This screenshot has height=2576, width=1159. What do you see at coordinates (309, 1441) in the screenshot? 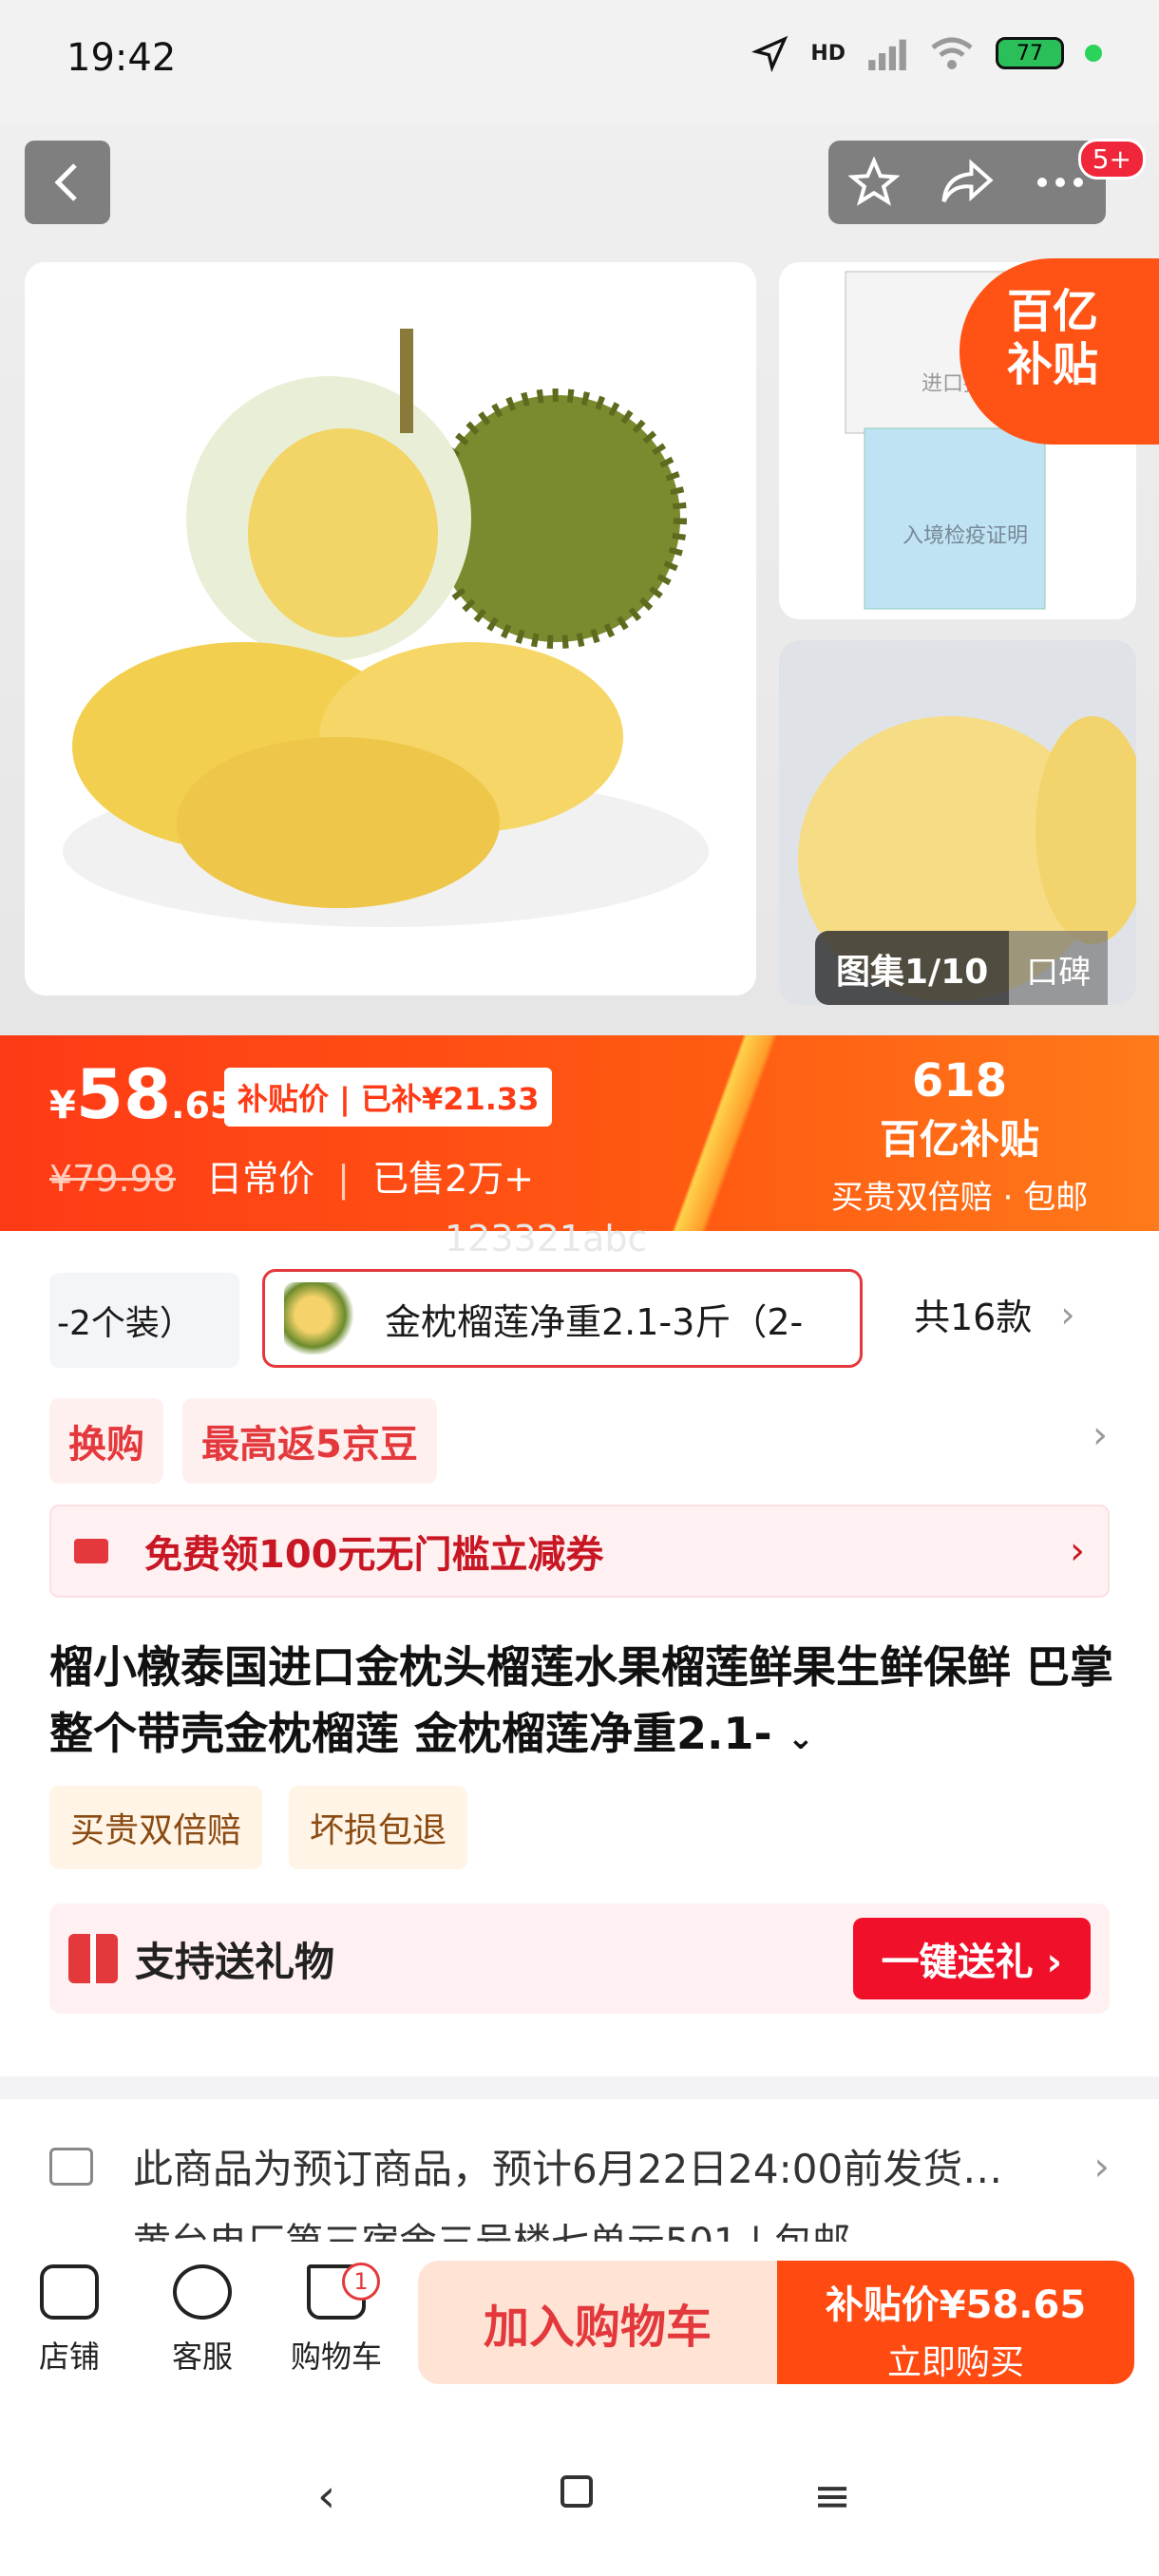
I see `promo-jingdou: 最高返5京豆` at bounding box center [309, 1441].